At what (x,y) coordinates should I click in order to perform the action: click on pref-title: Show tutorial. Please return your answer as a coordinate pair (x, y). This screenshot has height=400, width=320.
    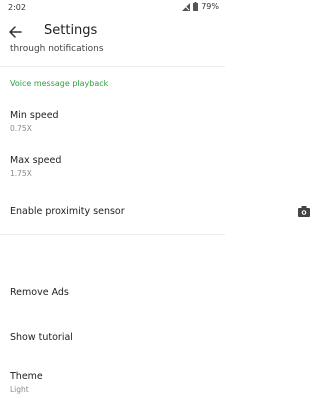
    Looking at the image, I should click on (41, 337).